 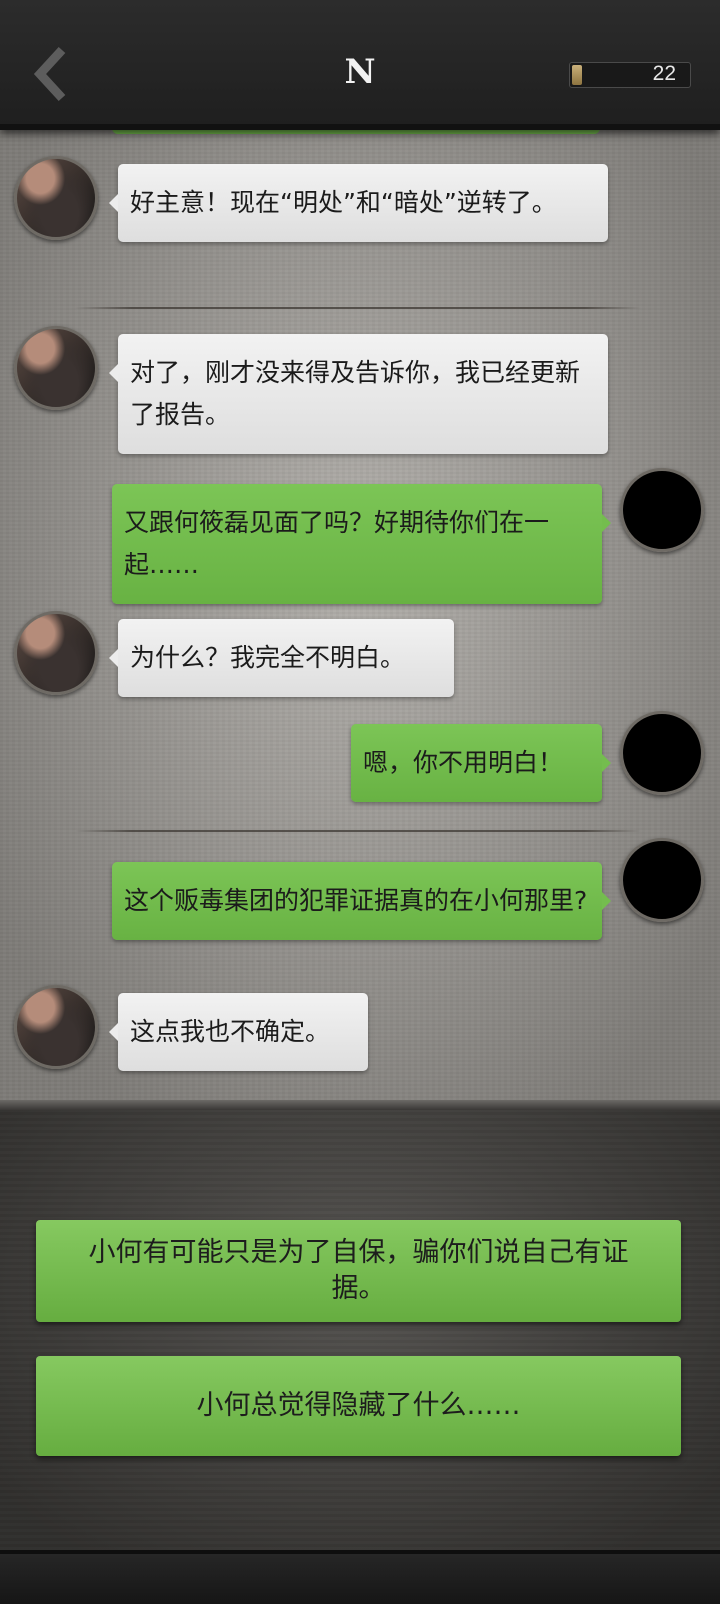 I want to click on currency-counter: 22, so click(x=630, y=75).